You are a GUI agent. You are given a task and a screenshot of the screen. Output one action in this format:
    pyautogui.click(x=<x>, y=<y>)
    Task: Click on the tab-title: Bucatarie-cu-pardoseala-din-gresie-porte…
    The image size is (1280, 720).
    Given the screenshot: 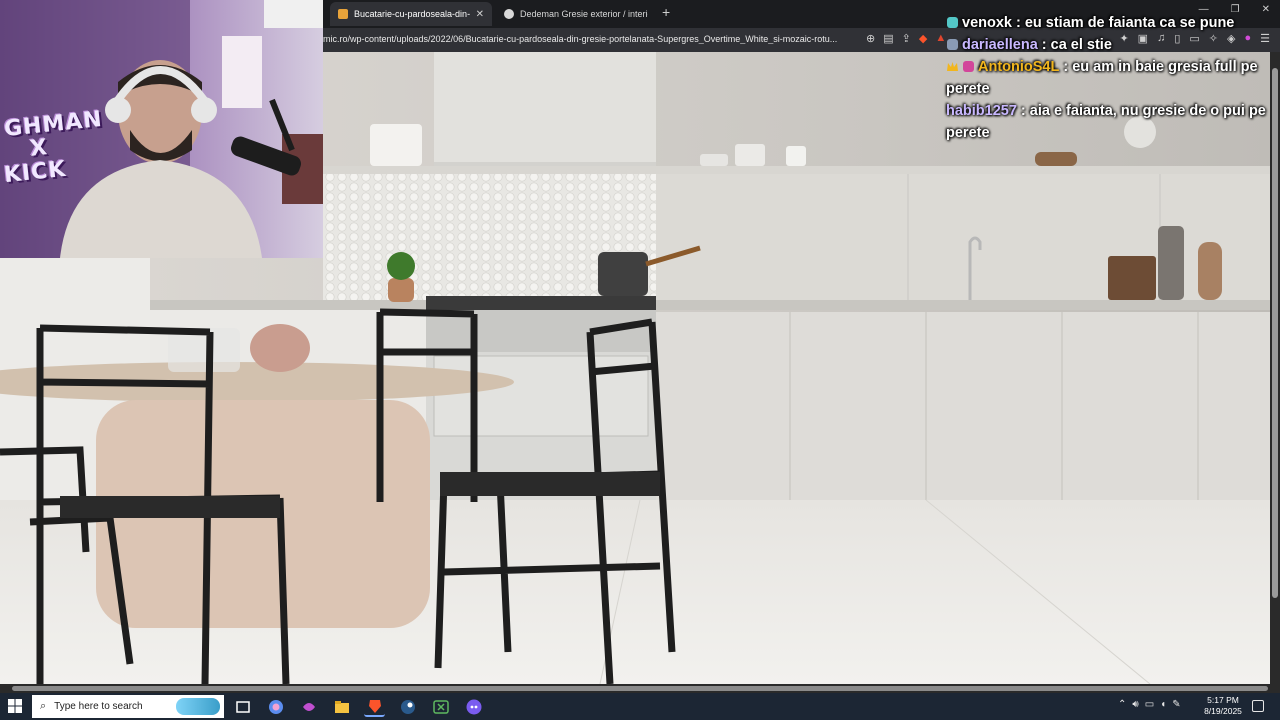 What is the action you would take?
    pyautogui.click(x=412, y=14)
    